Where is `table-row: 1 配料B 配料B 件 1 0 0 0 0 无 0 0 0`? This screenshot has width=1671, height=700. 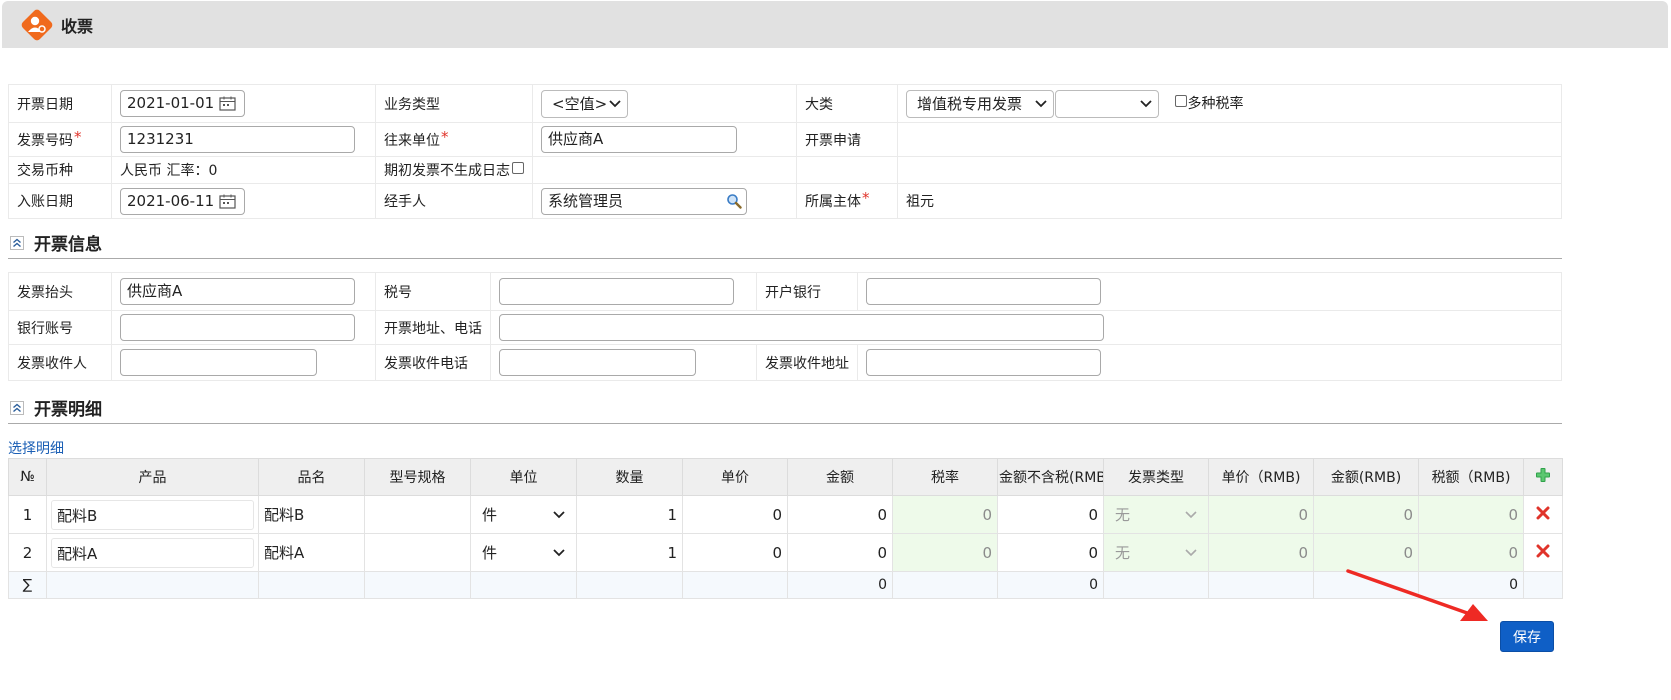 table-row: 1 配料B 配料B 件 1 0 0 0 0 无 0 0 0 is located at coordinates (785, 514).